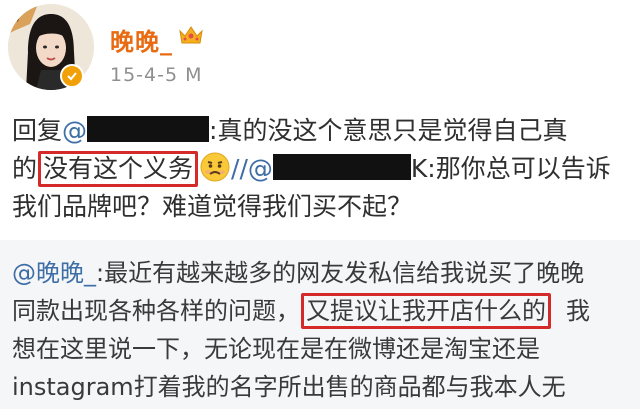 The width and height of the screenshot is (640, 409). Describe the element at coordinates (191, 35) in the screenshot. I see `crown-icon` at that location.